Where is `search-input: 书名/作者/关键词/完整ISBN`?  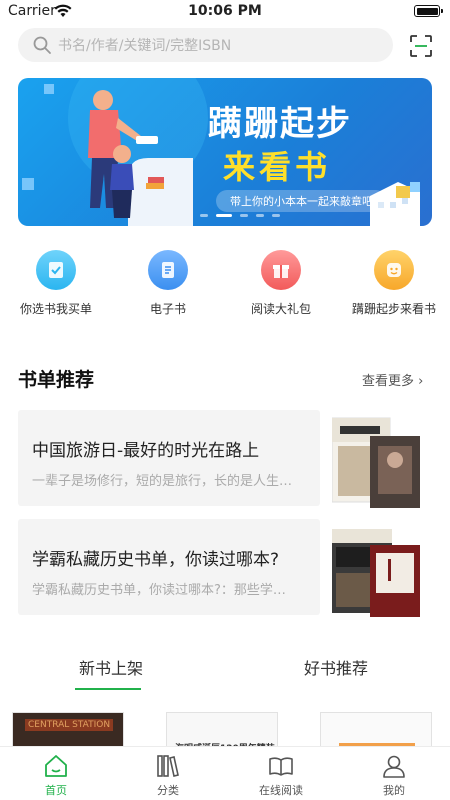
search-input: 书名/作者/关键词/完整ISBN is located at coordinates (205, 45).